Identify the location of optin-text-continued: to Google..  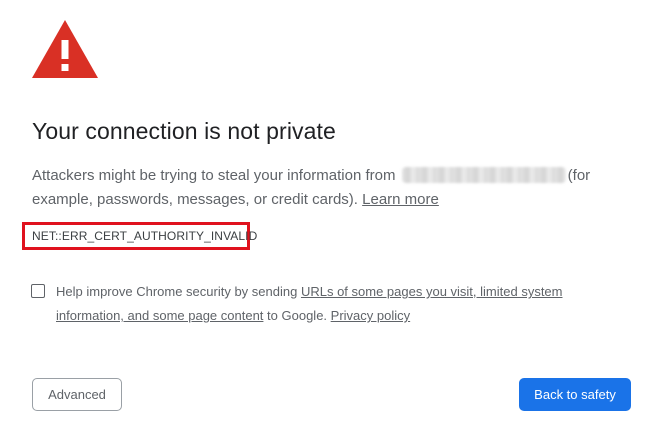
(297, 315).